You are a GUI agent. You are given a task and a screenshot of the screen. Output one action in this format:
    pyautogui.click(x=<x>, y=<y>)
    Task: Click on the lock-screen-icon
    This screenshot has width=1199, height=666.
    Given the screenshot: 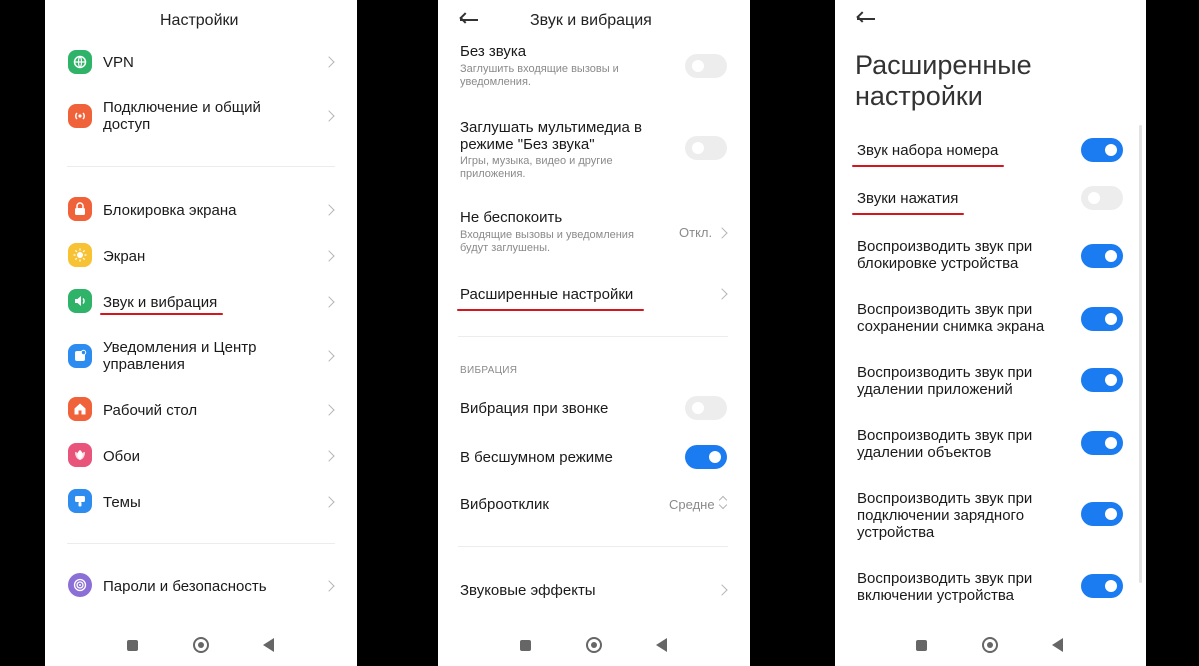 What is the action you would take?
    pyautogui.click(x=80, y=209)
    